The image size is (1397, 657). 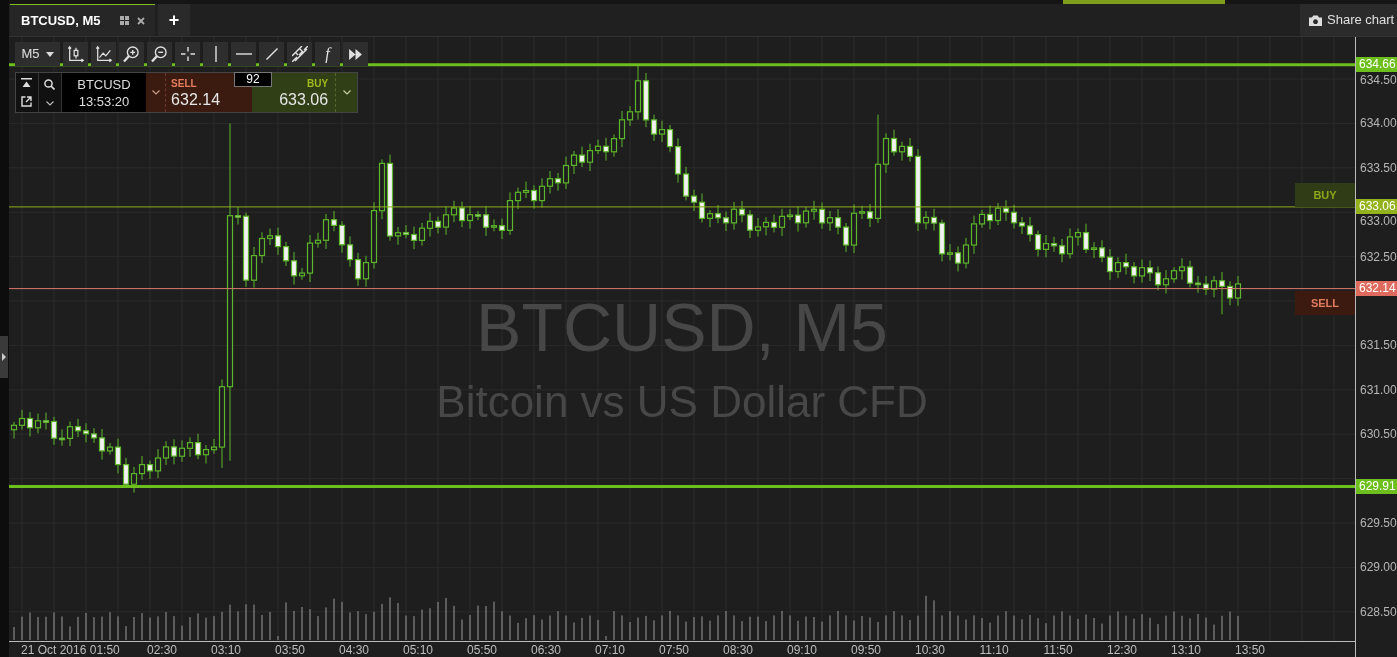 What do you see at coordinates (1058, 650) in the screenshot?
I see `time-axis-label: 11:50` at bounding box center [1058, 650].